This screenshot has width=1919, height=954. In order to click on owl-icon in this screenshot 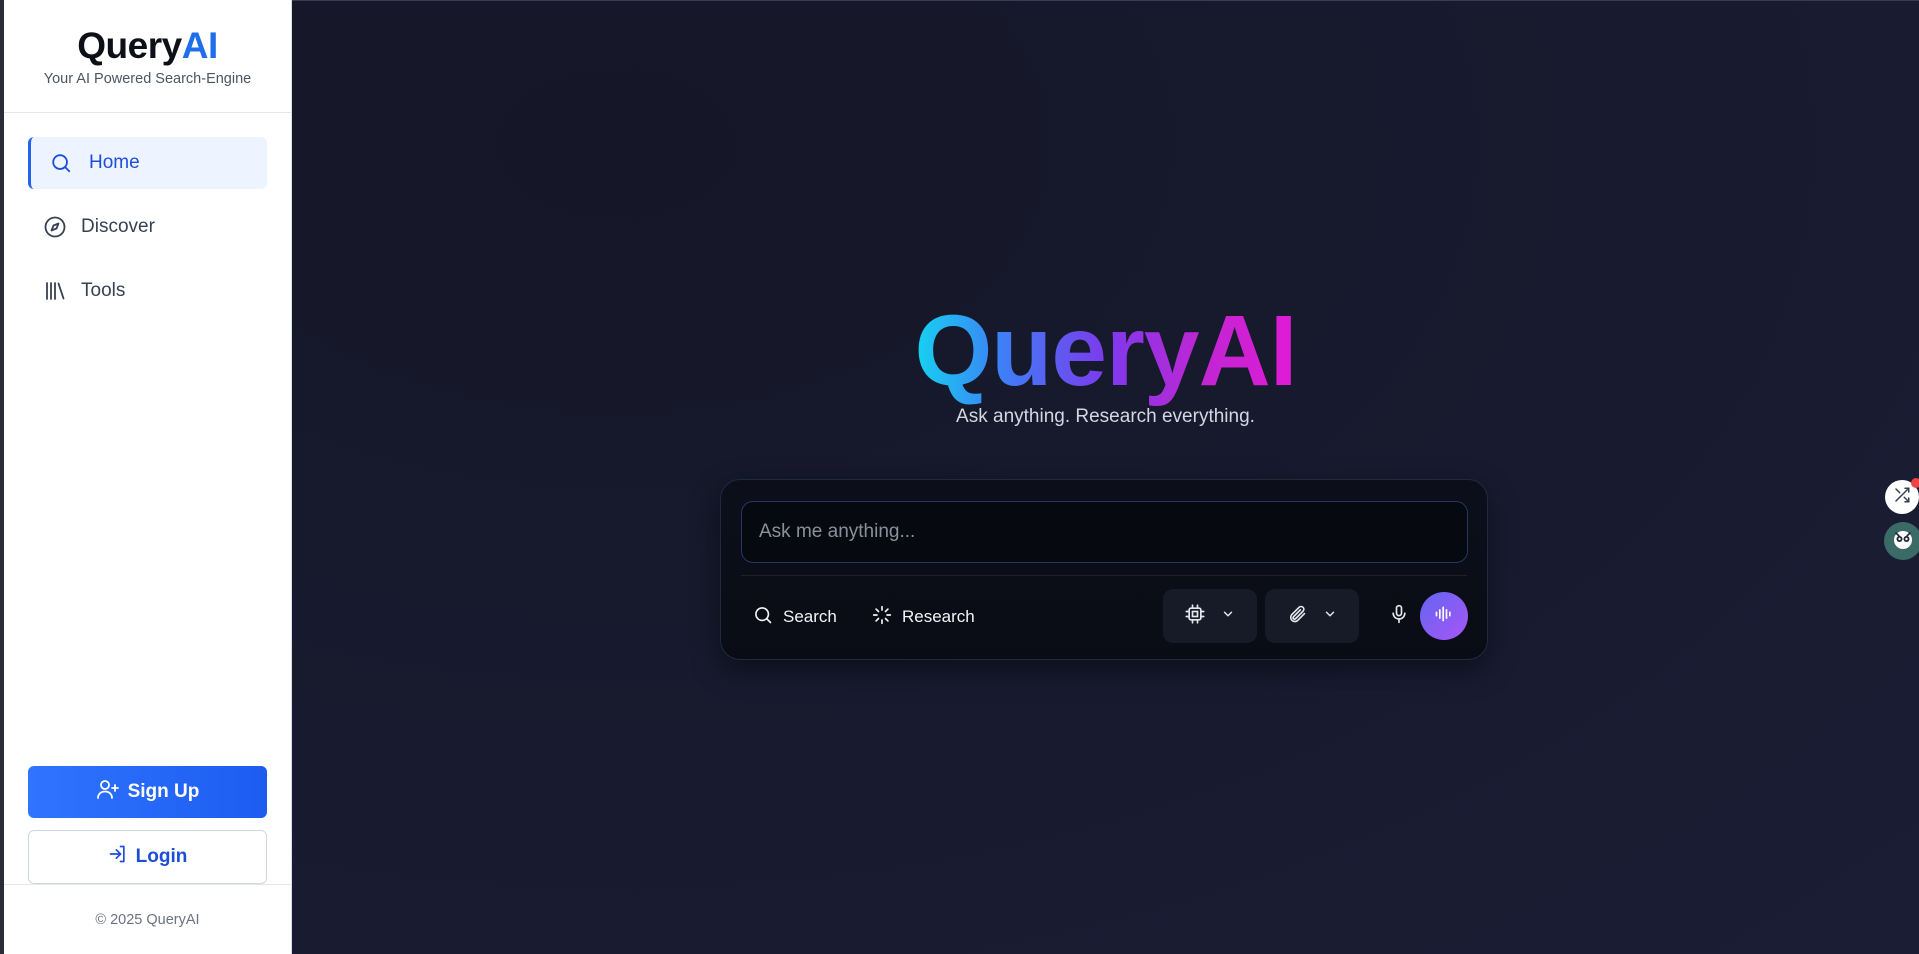, I will do `click(1903, 541)`.